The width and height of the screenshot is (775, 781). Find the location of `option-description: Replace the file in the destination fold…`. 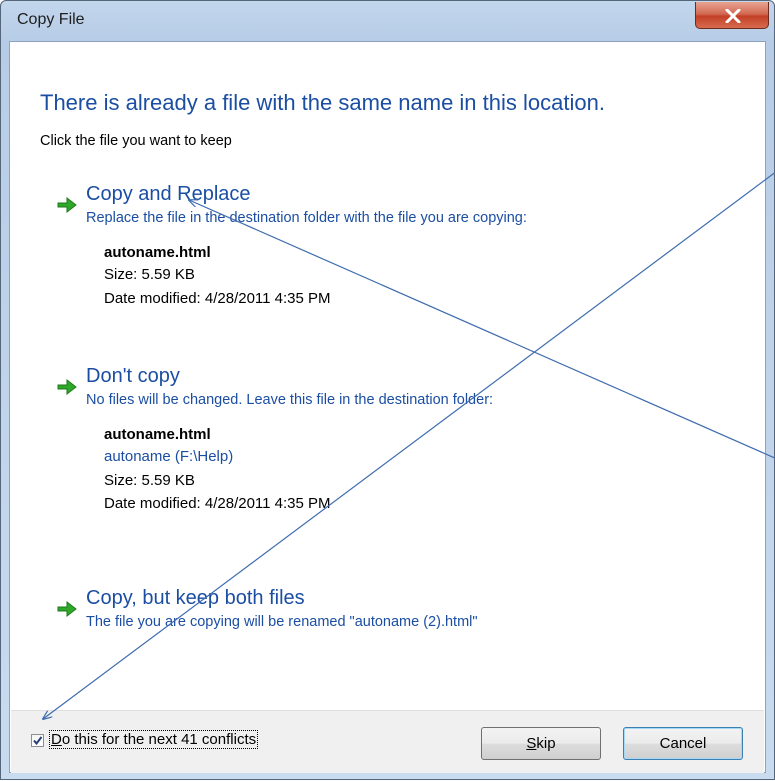

option-description: Replace the file in the destination fold… is located at coordinates (306, 218).